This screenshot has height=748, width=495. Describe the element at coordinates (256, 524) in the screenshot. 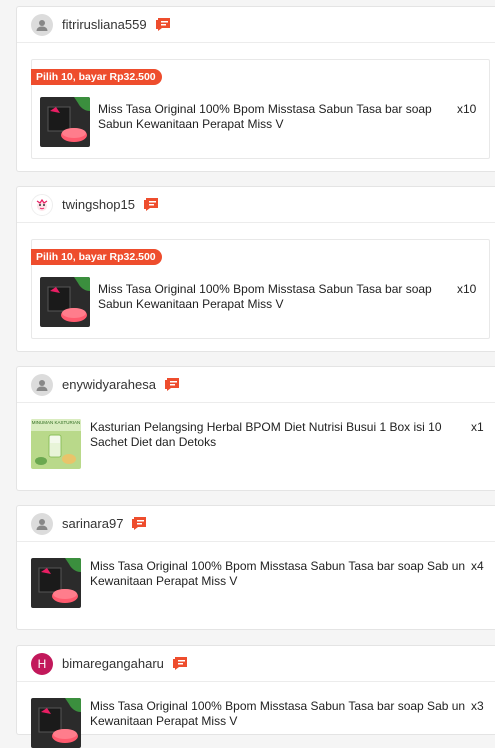

I see `order-card-header: sarinara97` at that location.